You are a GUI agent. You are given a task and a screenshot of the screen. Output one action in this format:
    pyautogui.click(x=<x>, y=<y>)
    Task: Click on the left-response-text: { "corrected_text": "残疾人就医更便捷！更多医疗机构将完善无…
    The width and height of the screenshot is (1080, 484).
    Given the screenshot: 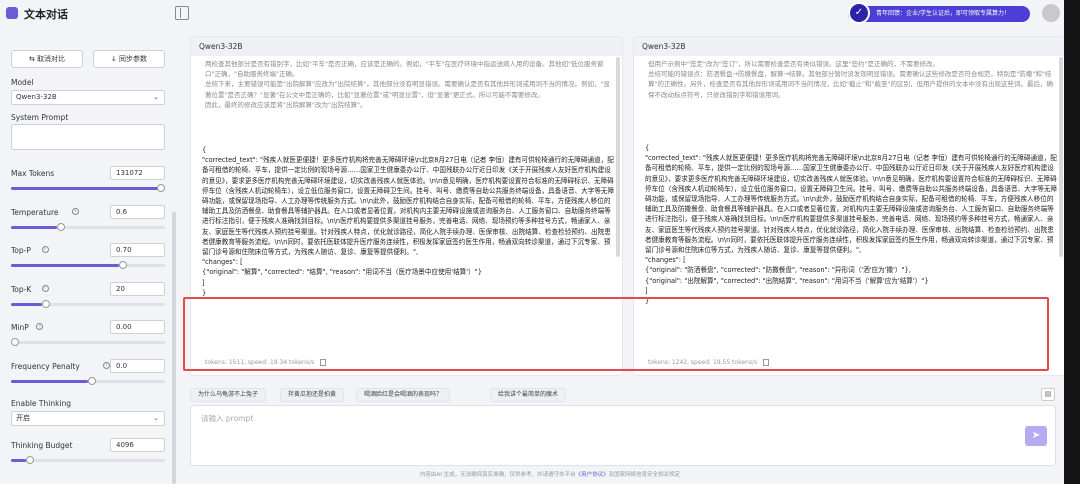 What is the action you would take?
    pyautogui.click(x=408, y=221)
    